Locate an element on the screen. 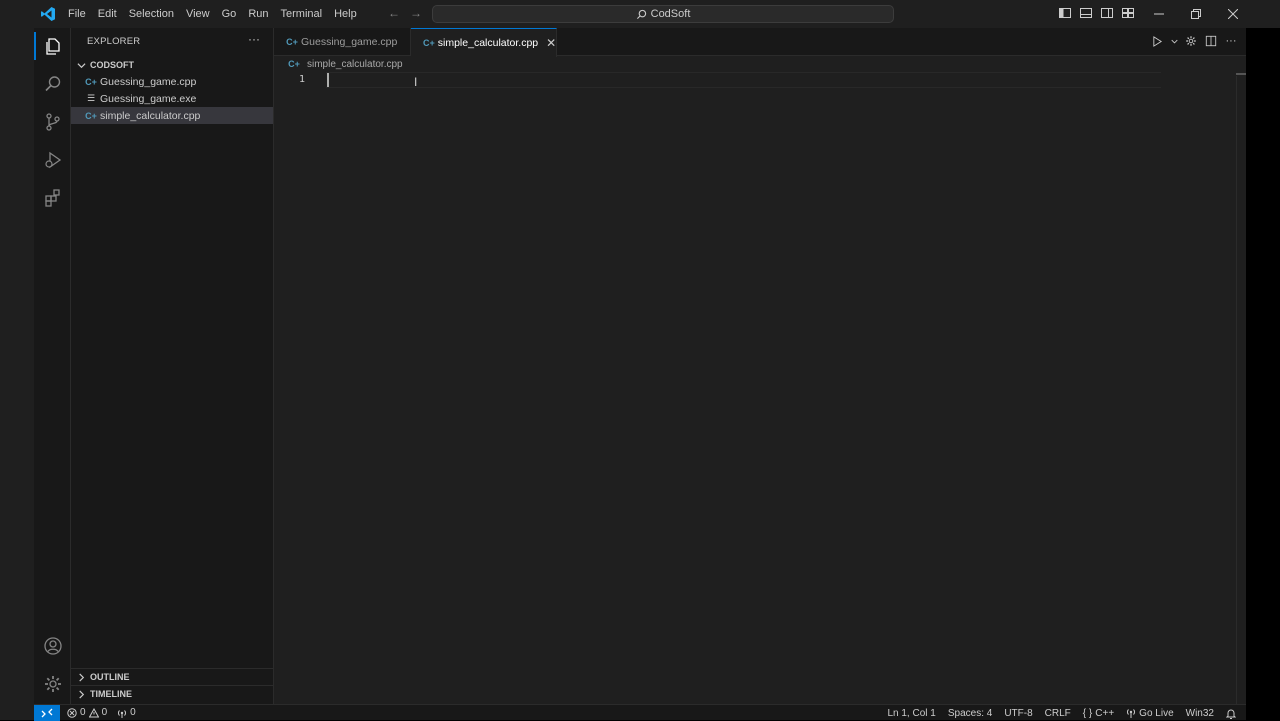 Image resolution: width=1280 pixels, height=721 pixels. split-editor-icon is located at coordinates (1211, 41).